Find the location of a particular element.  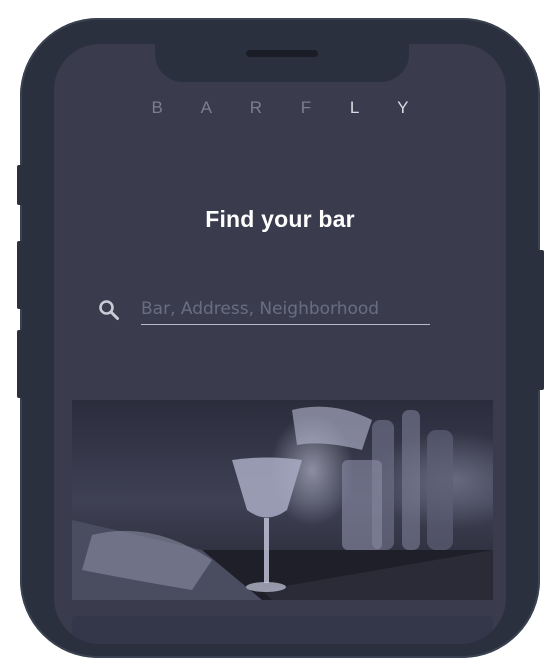

speaker-grille is located at coordinates (282, 53).